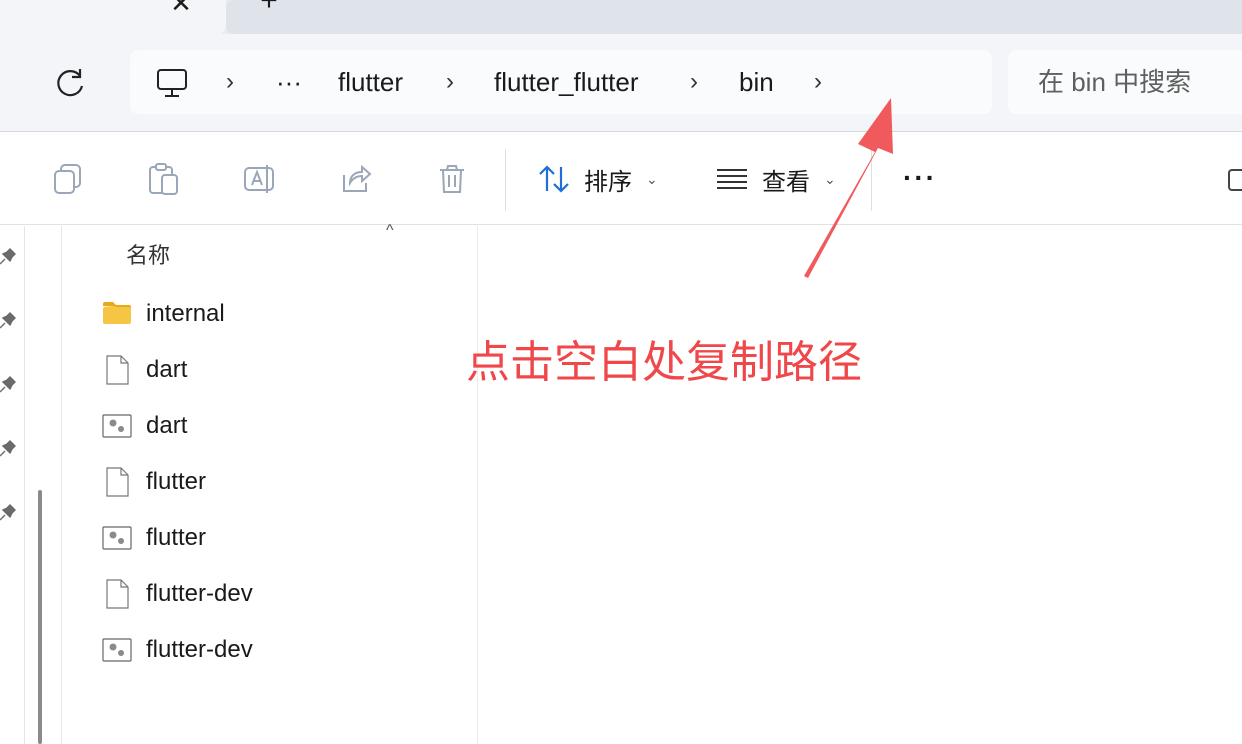 Image resolution: width=1242 pixels, height=744 pixels. I want to click on navigation-pane-border, so click(43, 485).